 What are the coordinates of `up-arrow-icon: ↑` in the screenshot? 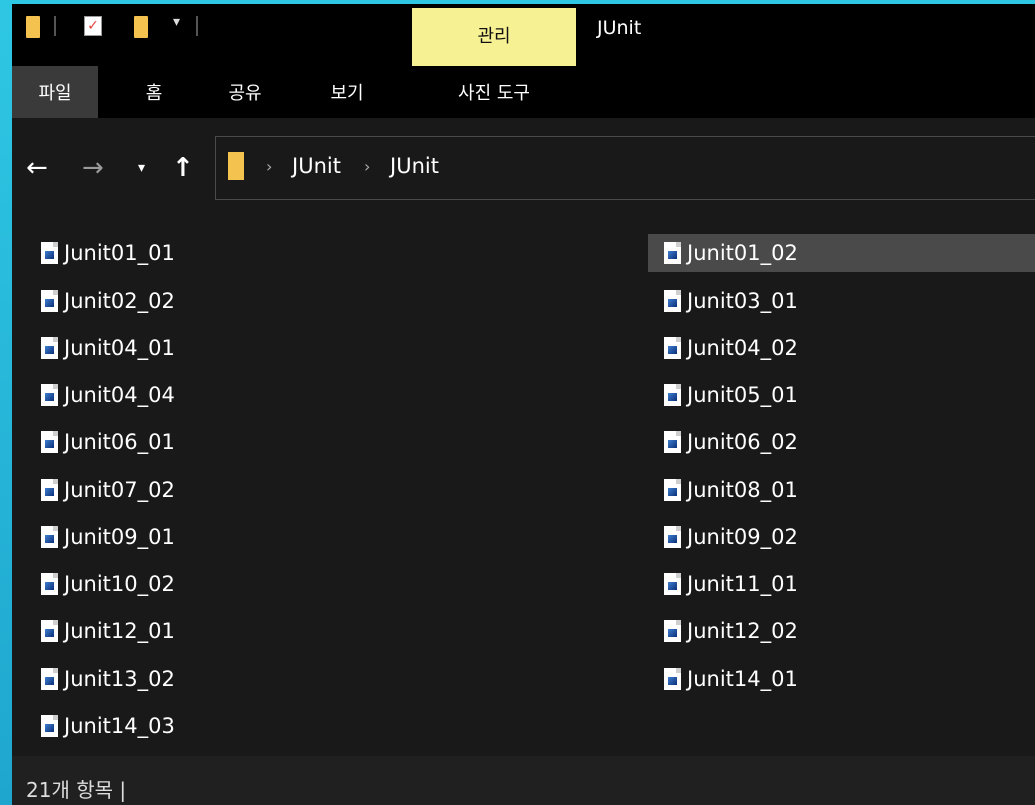 It's located at (183, 168).